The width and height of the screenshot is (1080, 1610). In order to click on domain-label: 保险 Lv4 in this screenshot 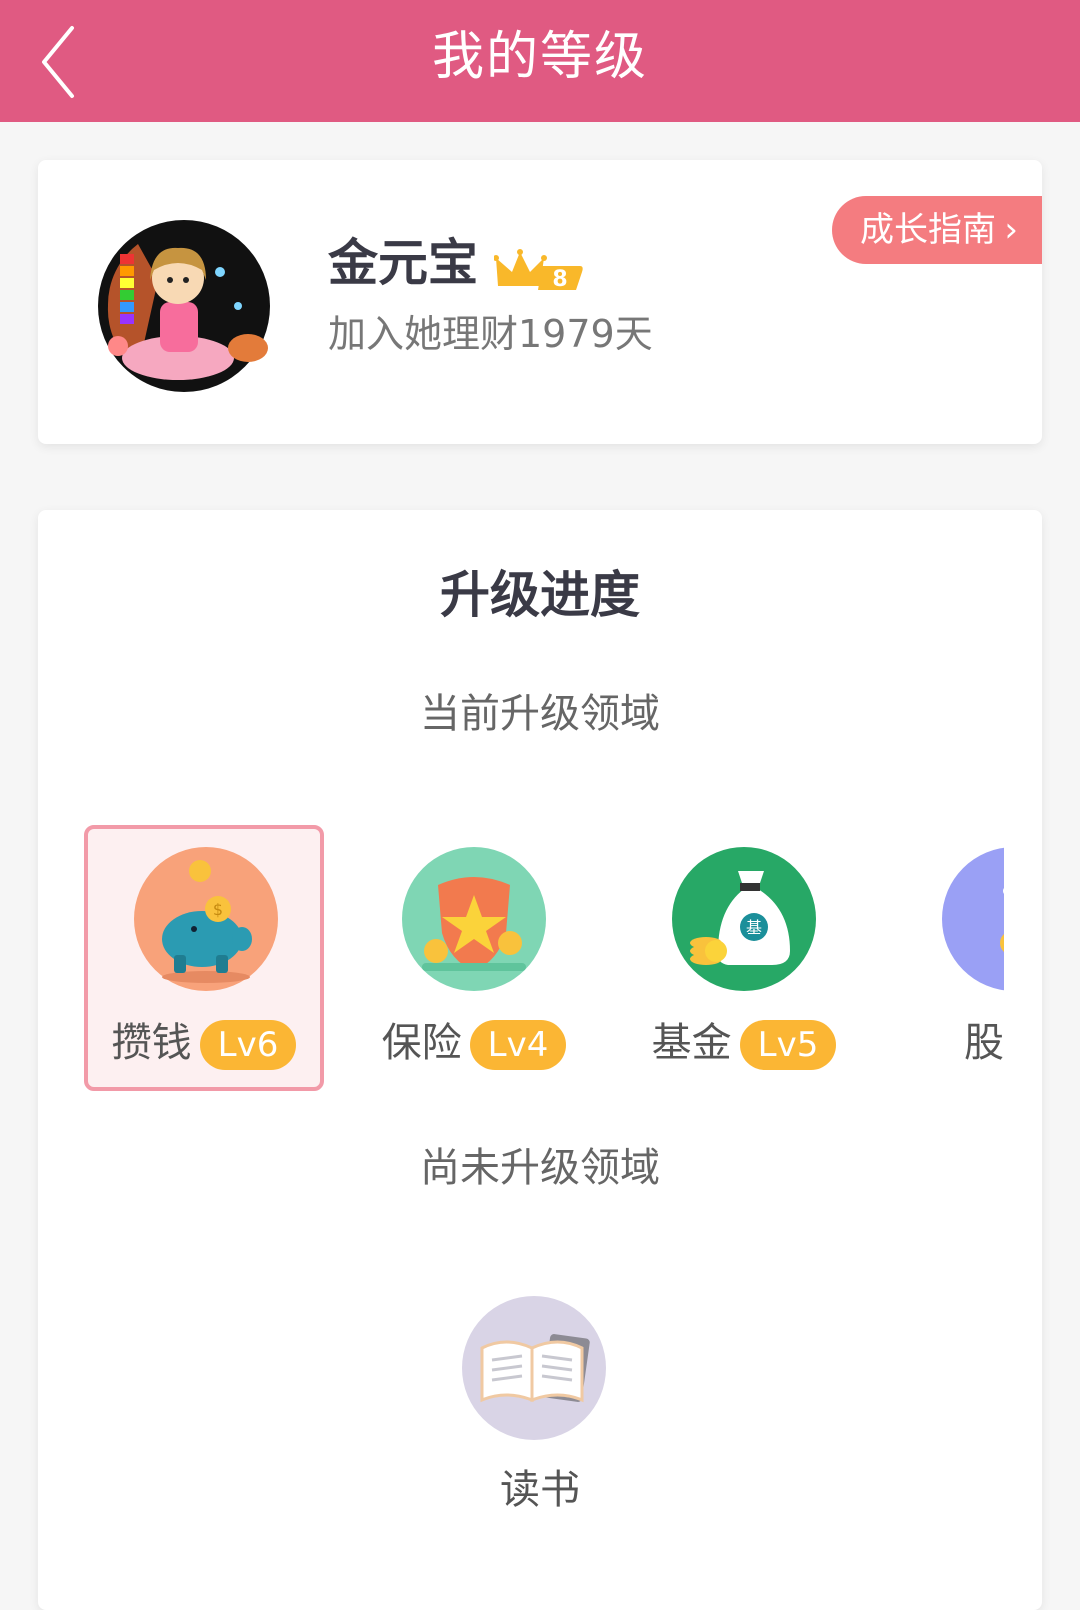, I will do `click(474, 1043)`.